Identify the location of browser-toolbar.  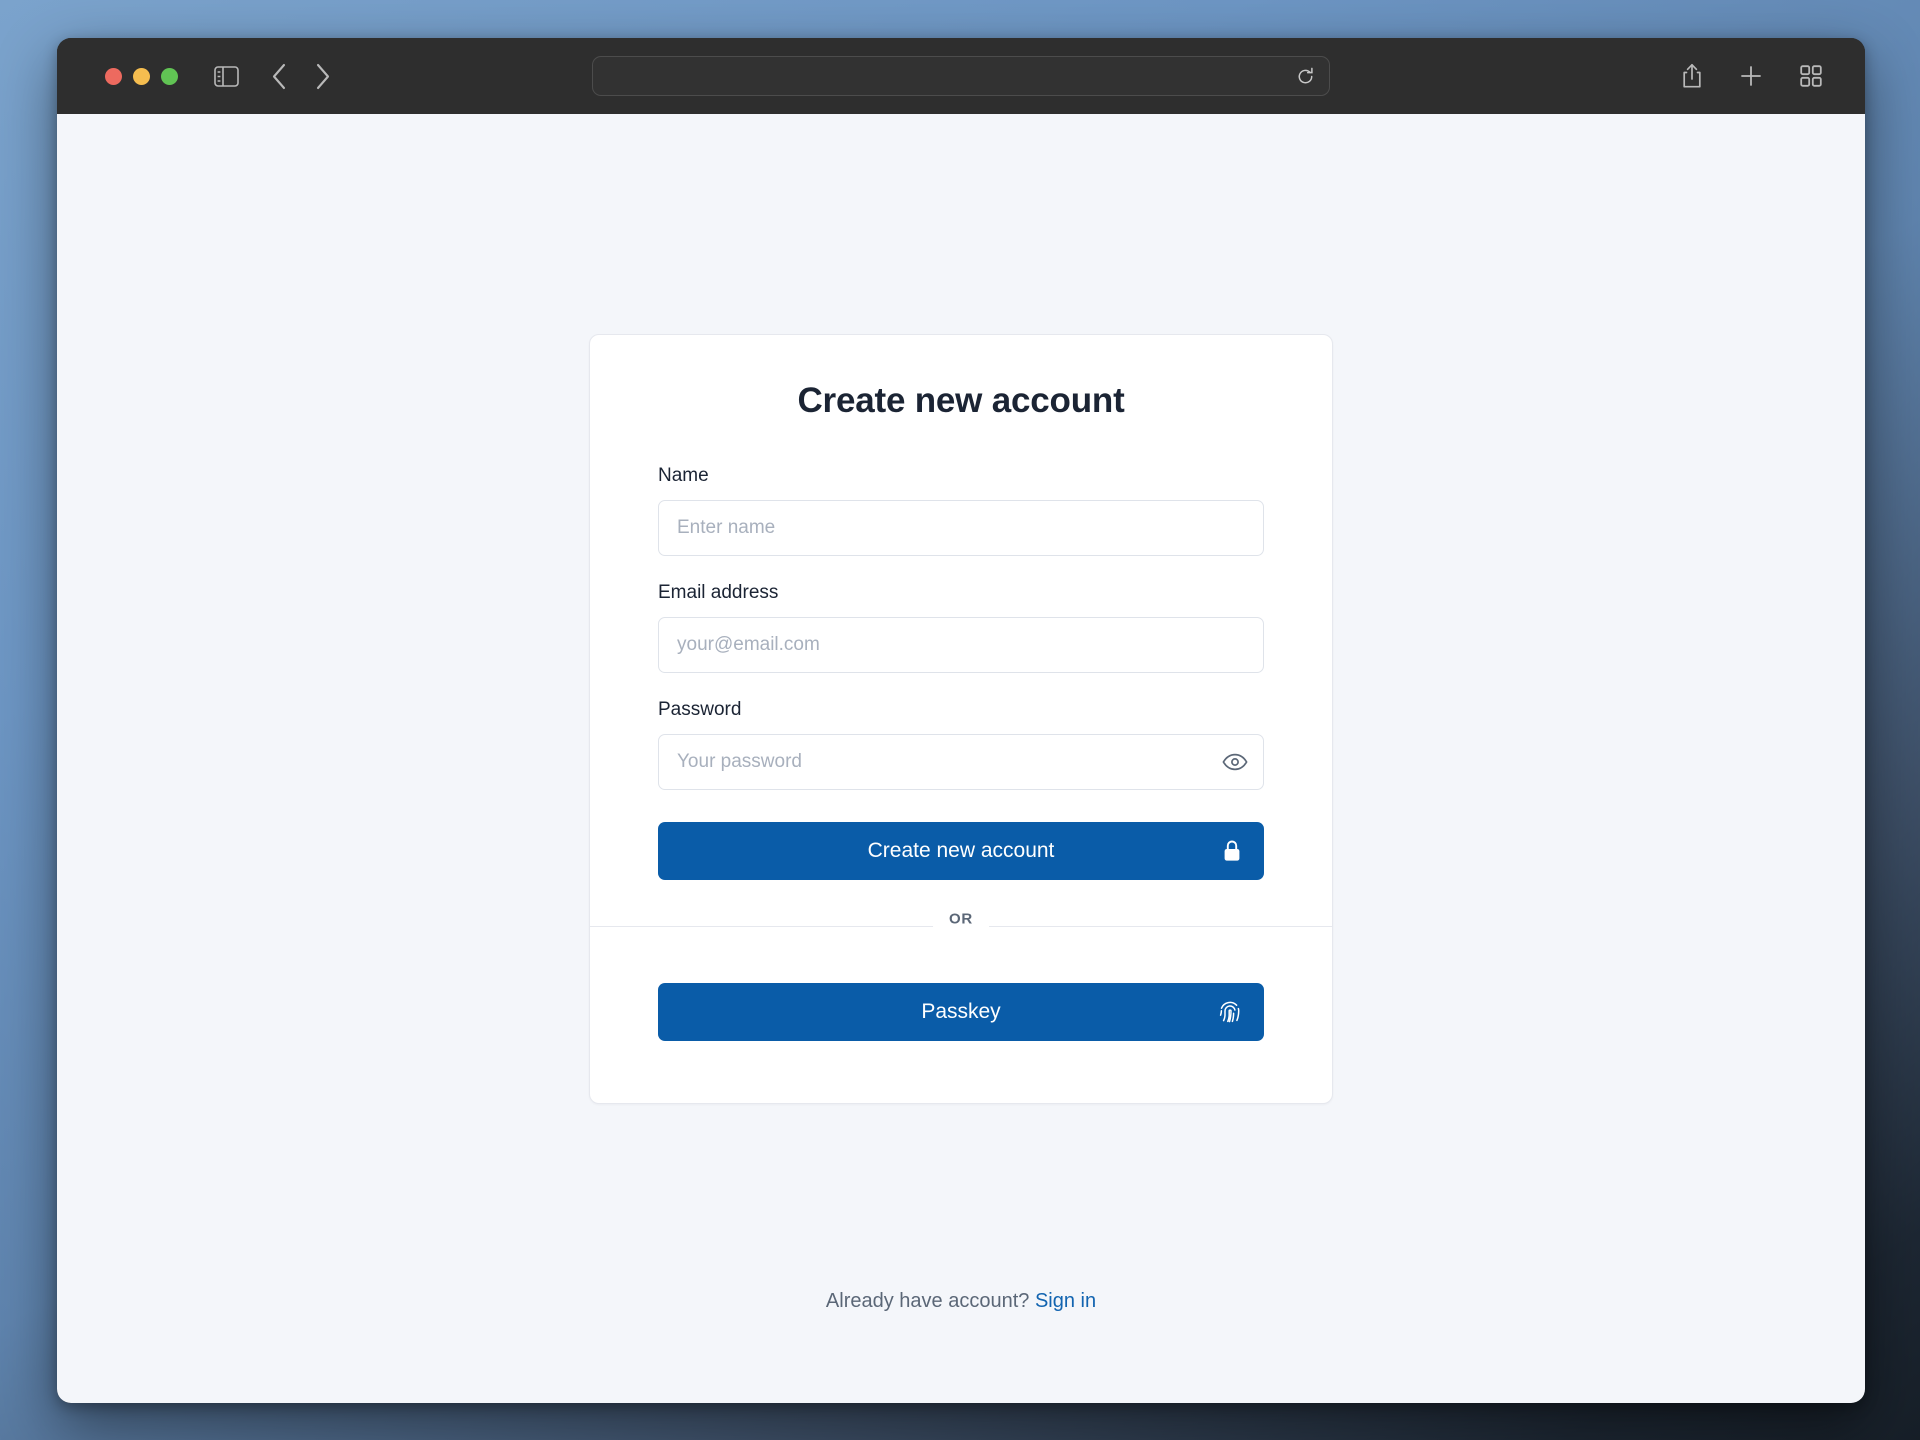
(961, 76).